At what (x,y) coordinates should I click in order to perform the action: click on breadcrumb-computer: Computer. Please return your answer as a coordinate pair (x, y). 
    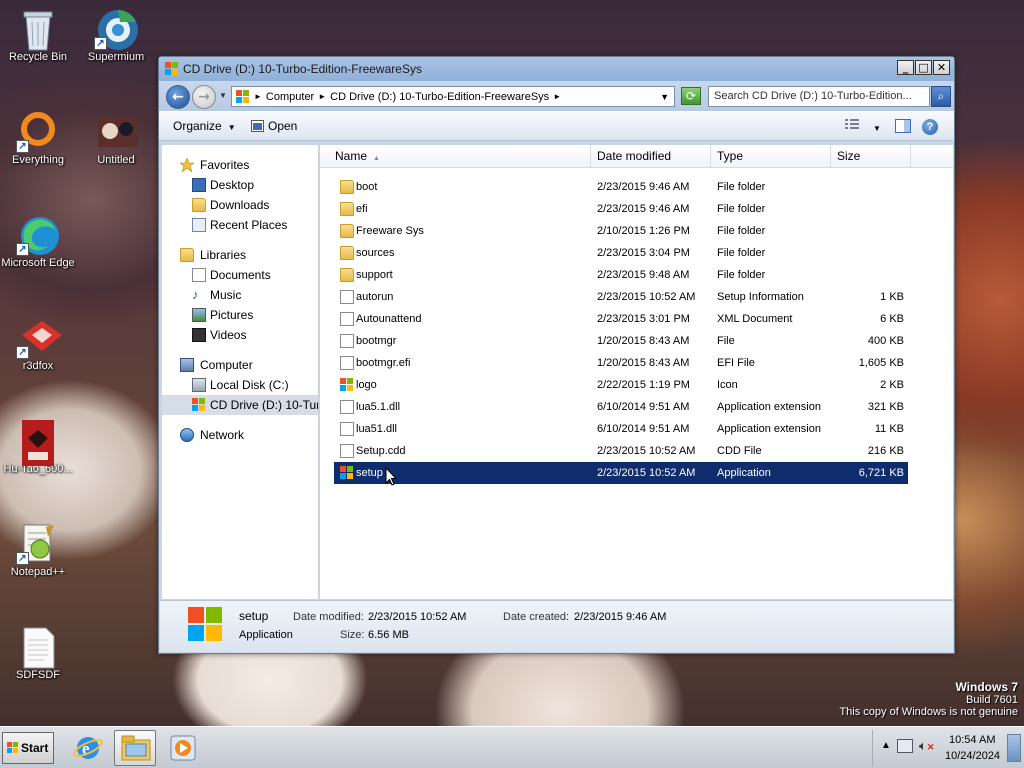
    Looking at the image, I should click on (290, 97).